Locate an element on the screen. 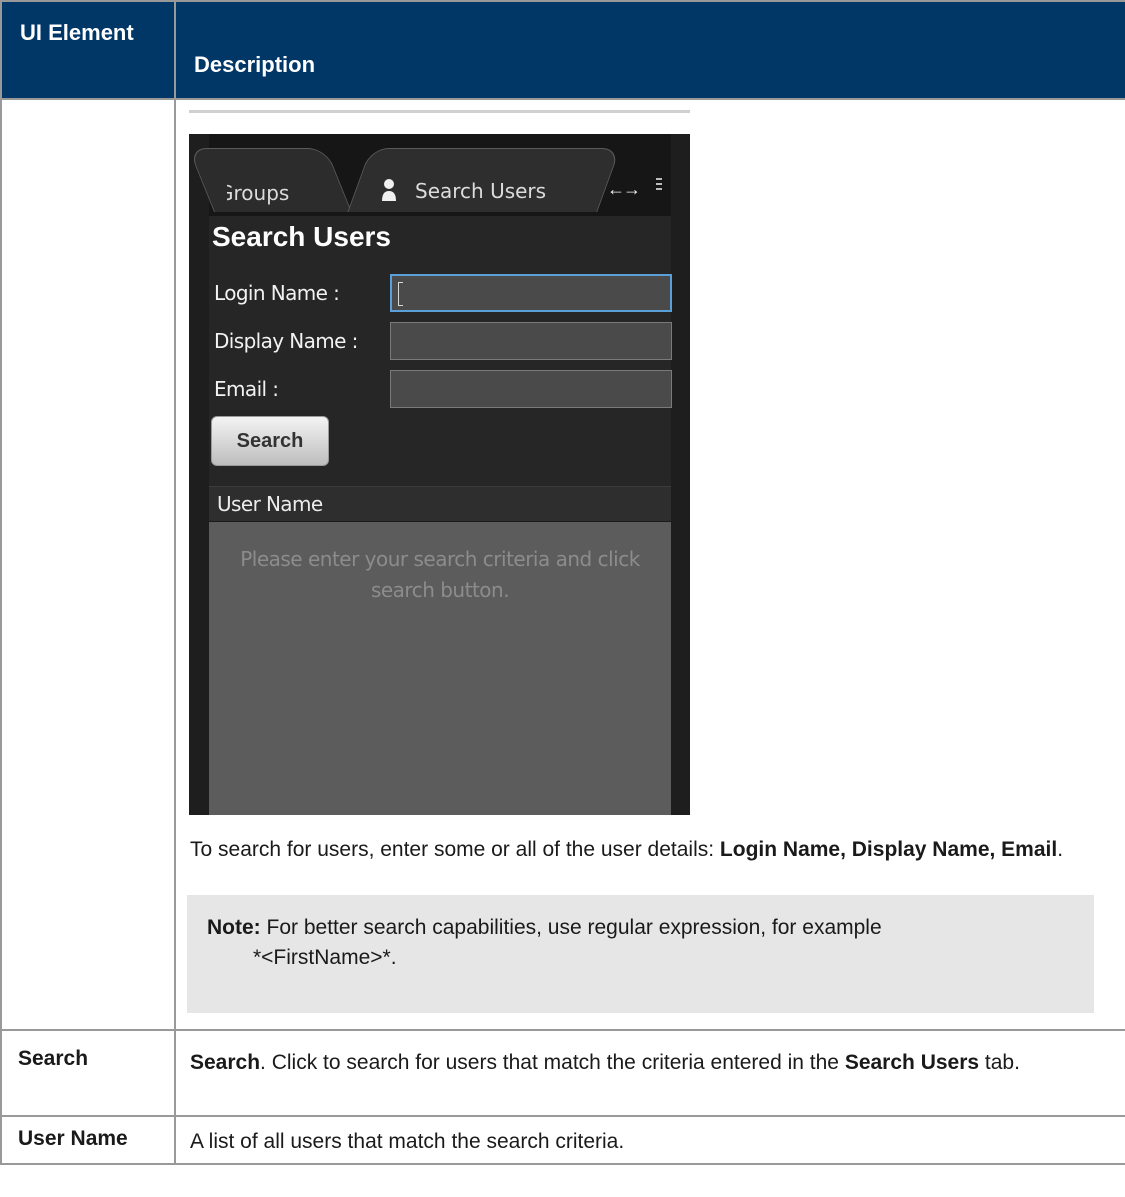 The image size is (1125, 1197). display-name-input is located at coordinates (531, 341).